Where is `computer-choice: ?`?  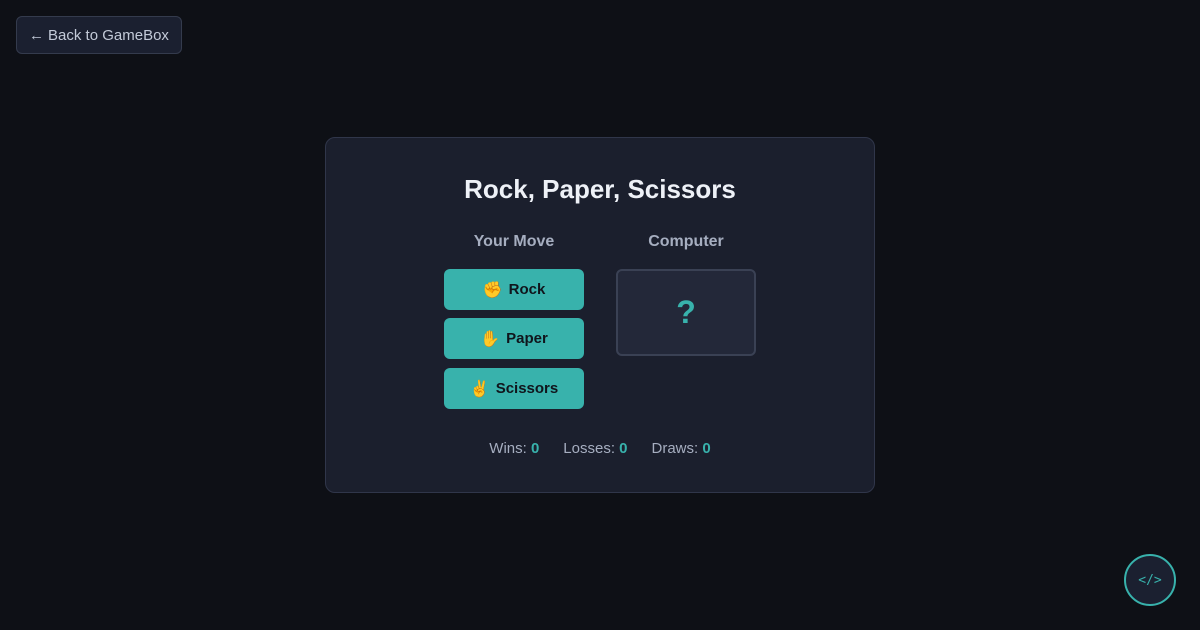 computer-choice: ? is located at coordinates (686, 312).